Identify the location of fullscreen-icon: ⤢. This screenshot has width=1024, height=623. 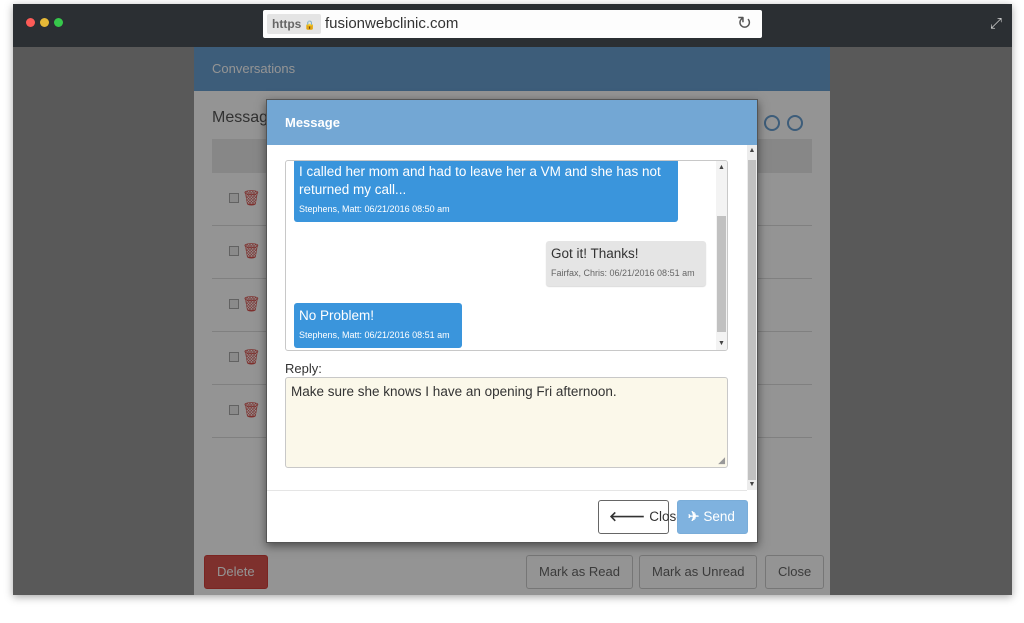
(996, 23).